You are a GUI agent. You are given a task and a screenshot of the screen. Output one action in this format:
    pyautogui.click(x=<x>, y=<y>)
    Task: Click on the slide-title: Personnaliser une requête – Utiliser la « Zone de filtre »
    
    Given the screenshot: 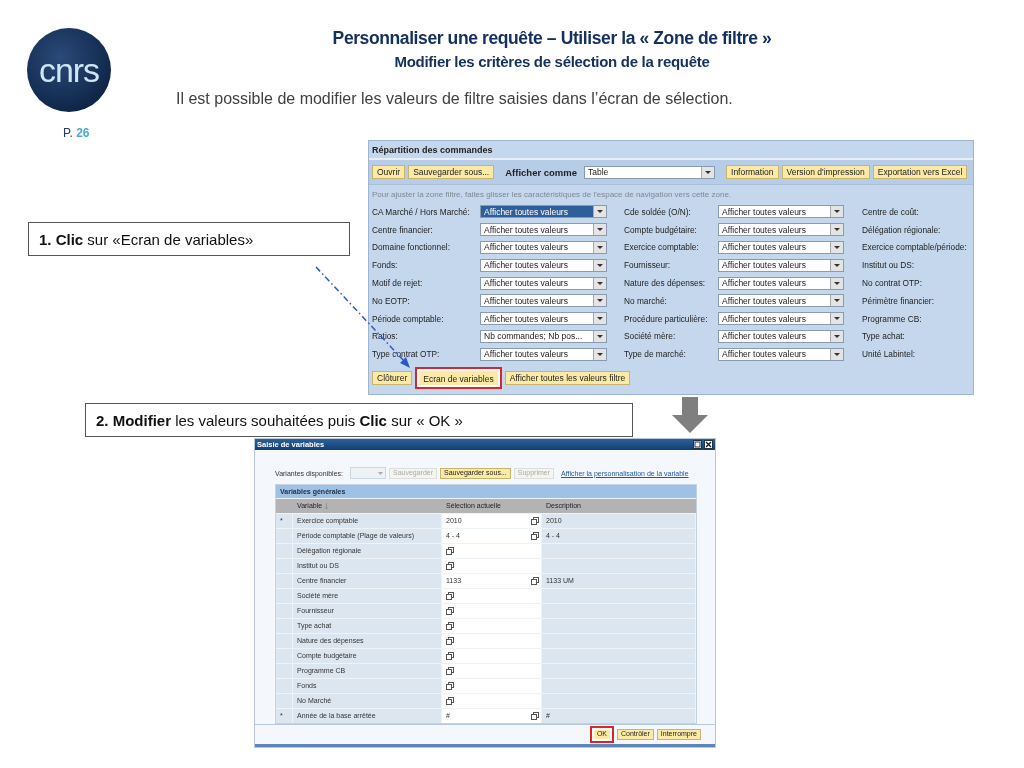 What is the action you would take?
    pyautogui.click(x=552, y=38)
    